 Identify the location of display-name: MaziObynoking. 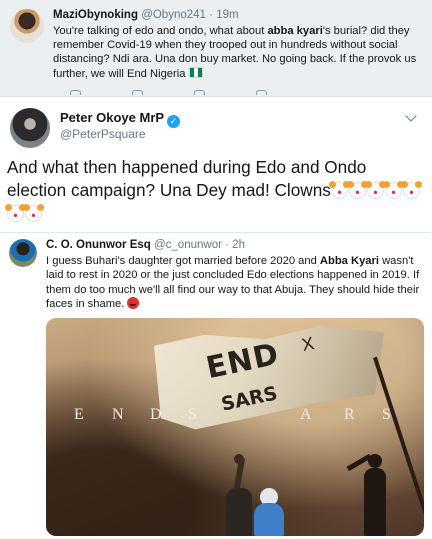
(95, 15).